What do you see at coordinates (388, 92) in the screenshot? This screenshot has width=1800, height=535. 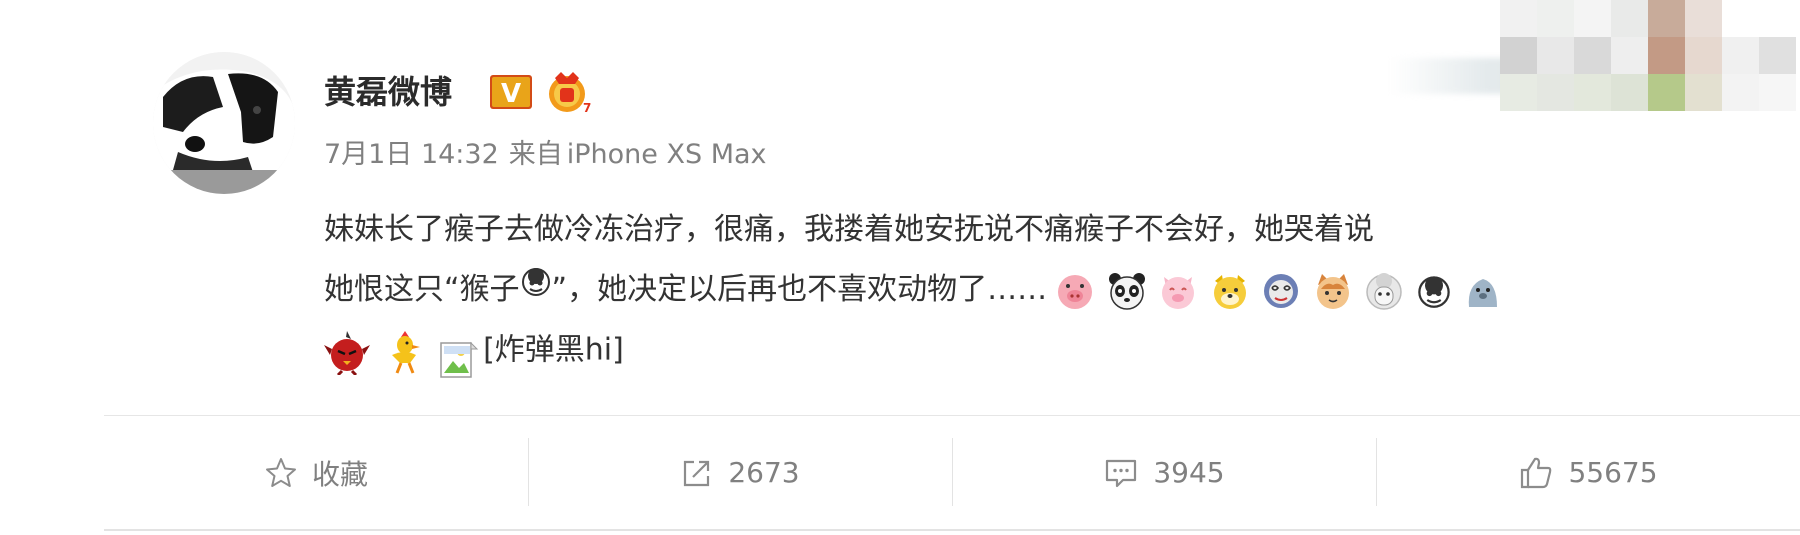 I see `username: 黄磊微博` at bounding box center [388, 92].